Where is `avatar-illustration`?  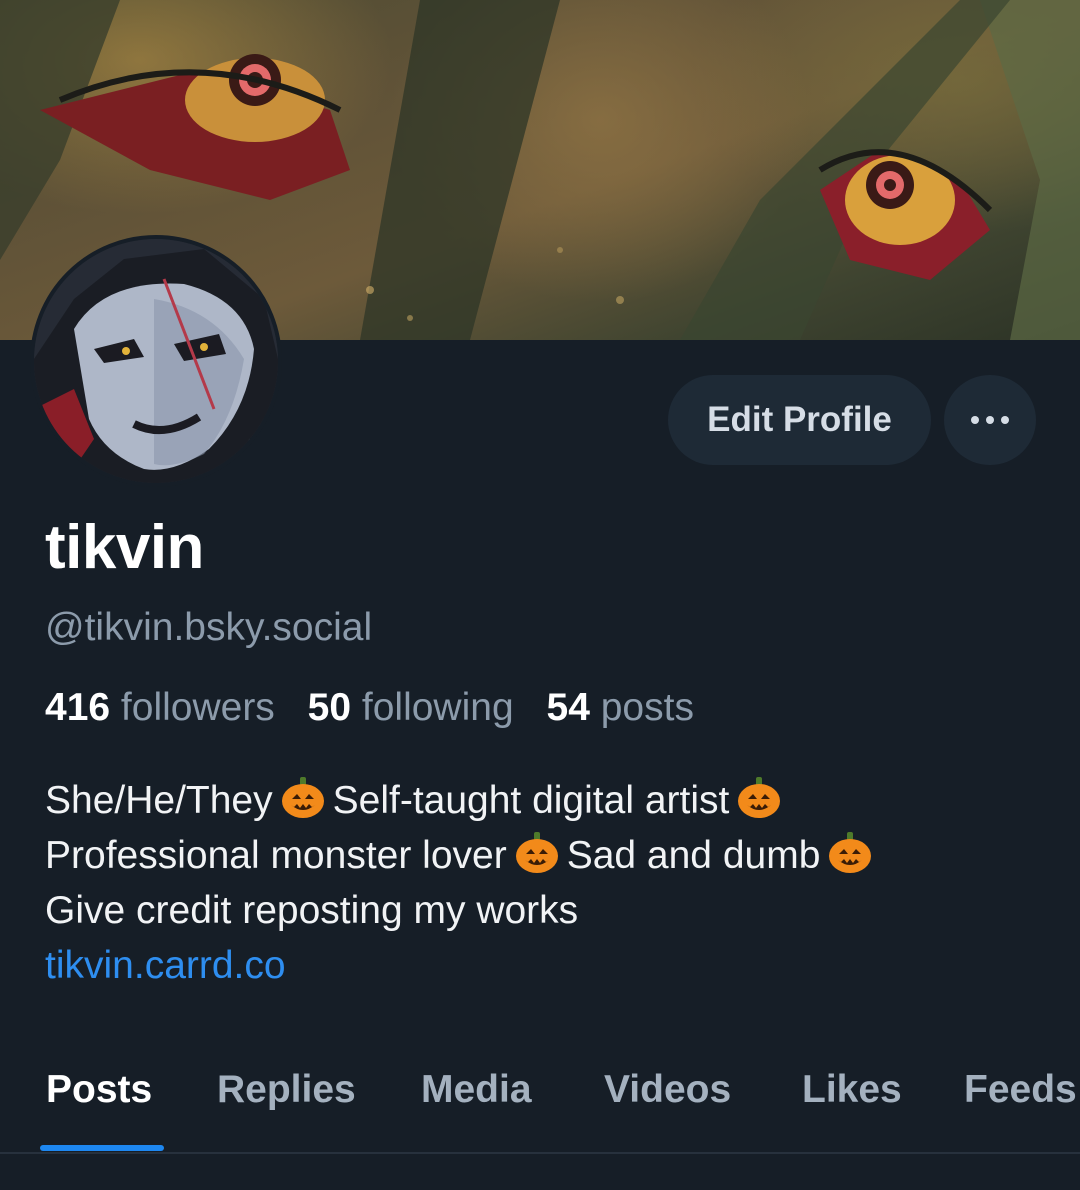 avatar-illustration is located at coordinates (156, 361).